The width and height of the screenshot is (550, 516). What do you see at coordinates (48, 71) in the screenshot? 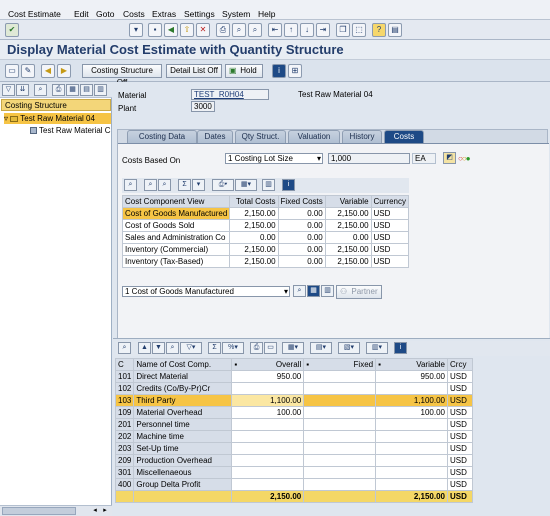
I see `previous-icon: ◀` at bounding box center [48, 71].